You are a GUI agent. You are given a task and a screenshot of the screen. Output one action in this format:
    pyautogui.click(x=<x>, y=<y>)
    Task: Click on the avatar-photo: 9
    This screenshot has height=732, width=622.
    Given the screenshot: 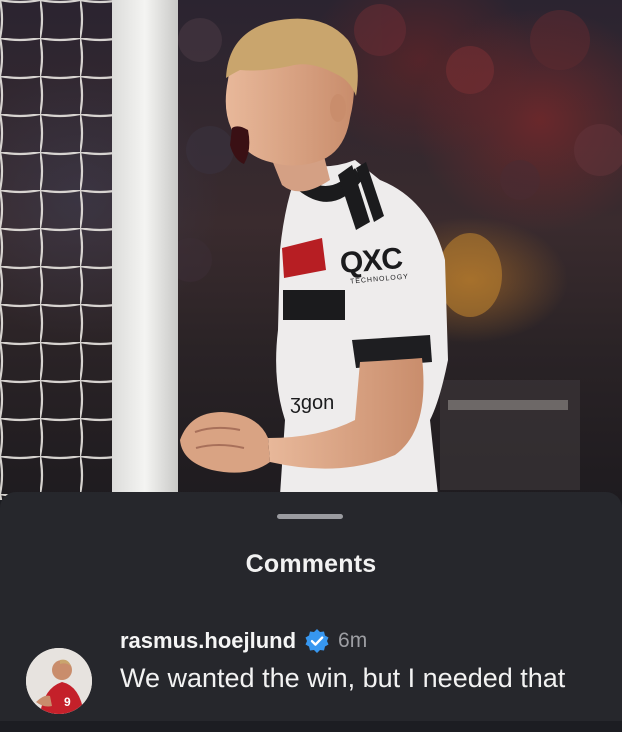 What is the action you would take?
    pyautogui.click(x=59, y=681)
    